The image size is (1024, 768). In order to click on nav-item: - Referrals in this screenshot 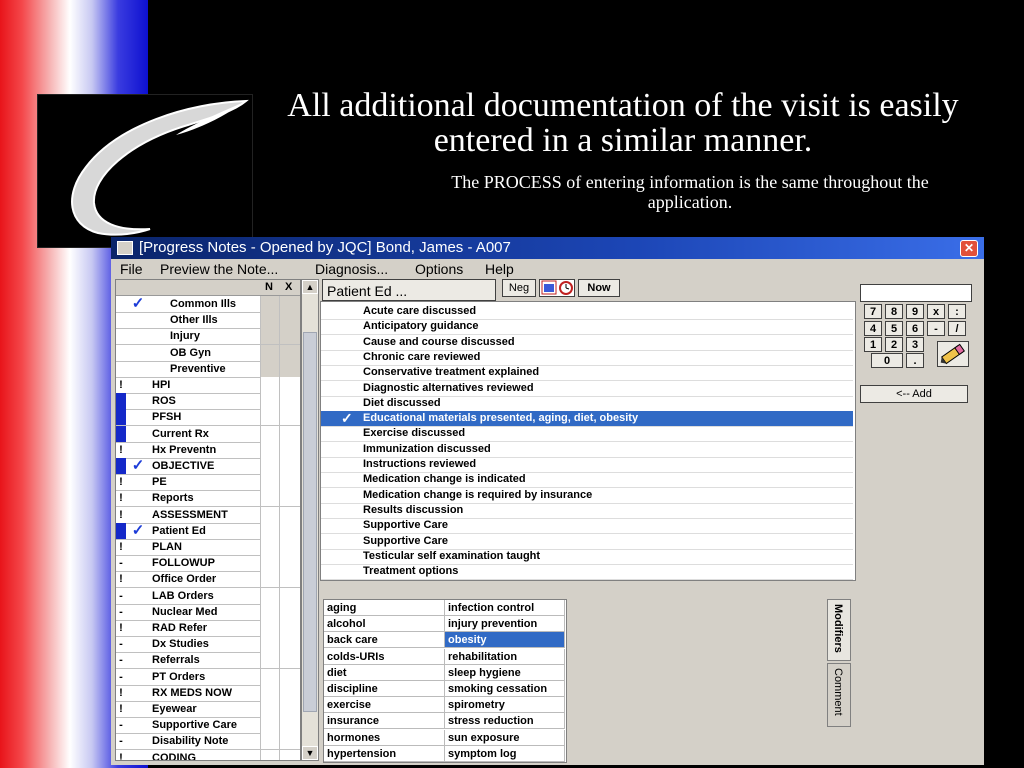, I will do `click(208, 661)`.